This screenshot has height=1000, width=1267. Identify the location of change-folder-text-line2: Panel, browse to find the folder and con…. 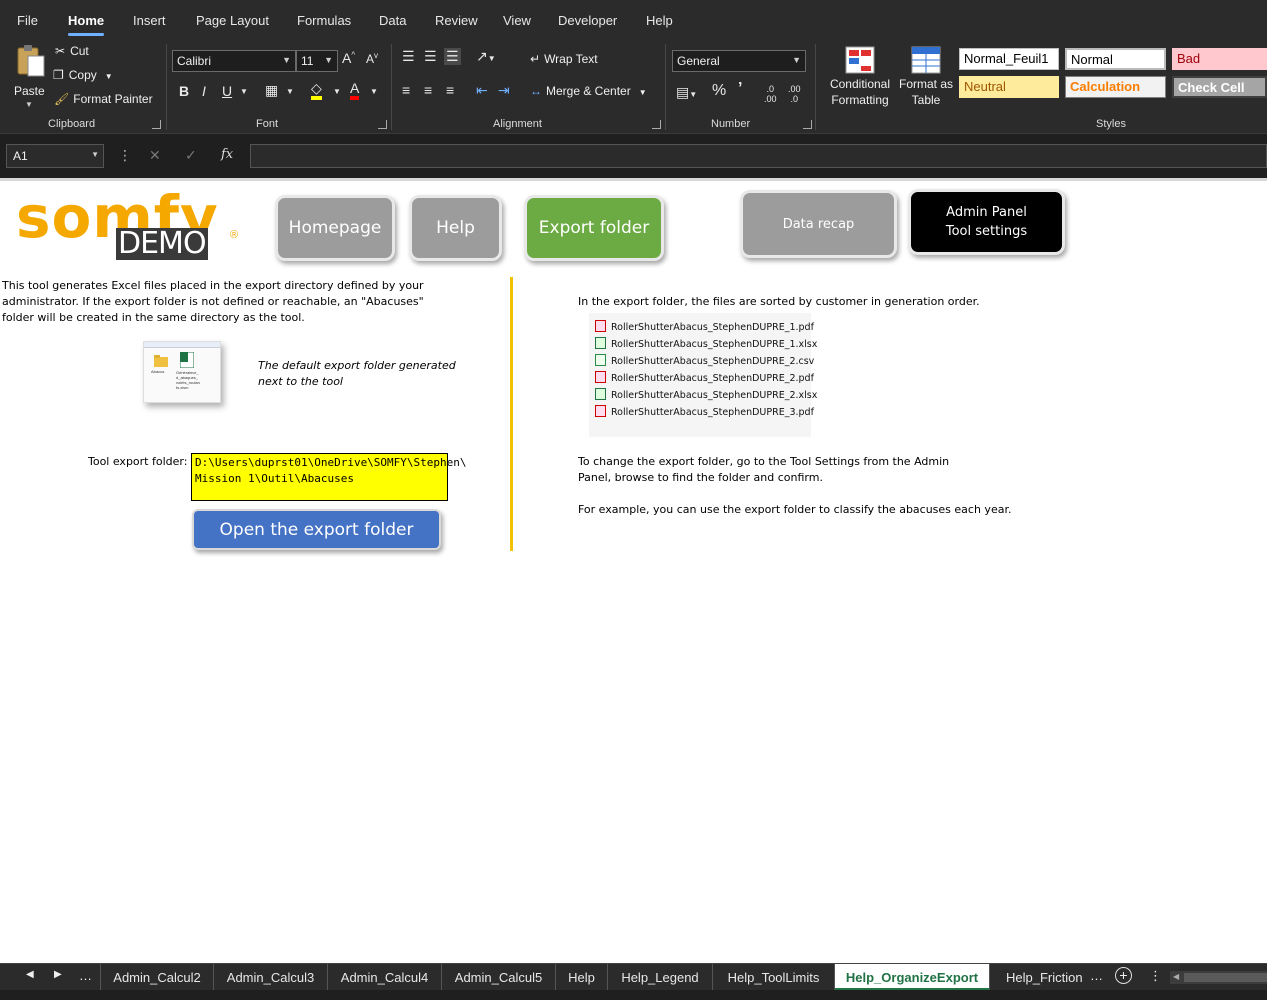
(700, 477).